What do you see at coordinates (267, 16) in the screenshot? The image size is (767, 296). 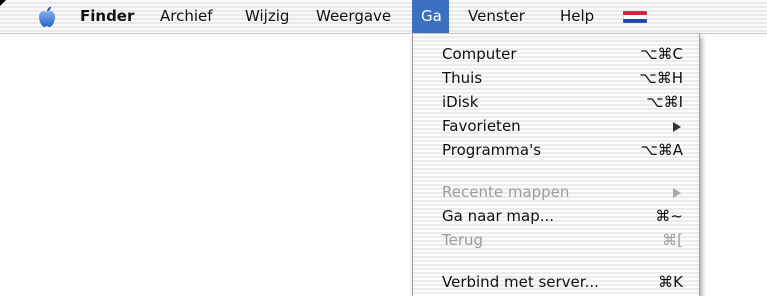 I see `menu-wijzig: Wijzig` at bounding box center [267, 16].